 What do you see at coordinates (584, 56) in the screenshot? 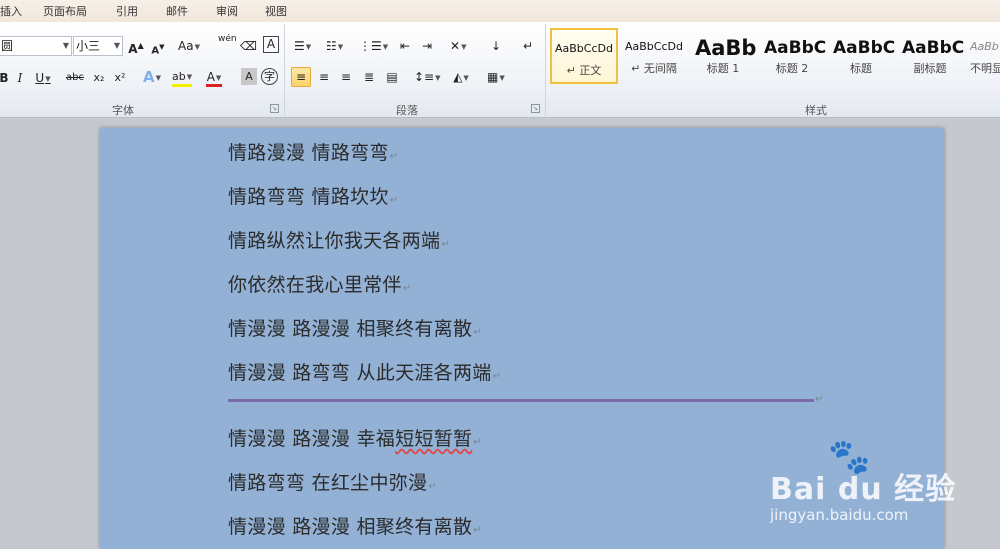
I see `style-normal: AaBbCcDd ↵ 正文` at bounding box center [584, 56].